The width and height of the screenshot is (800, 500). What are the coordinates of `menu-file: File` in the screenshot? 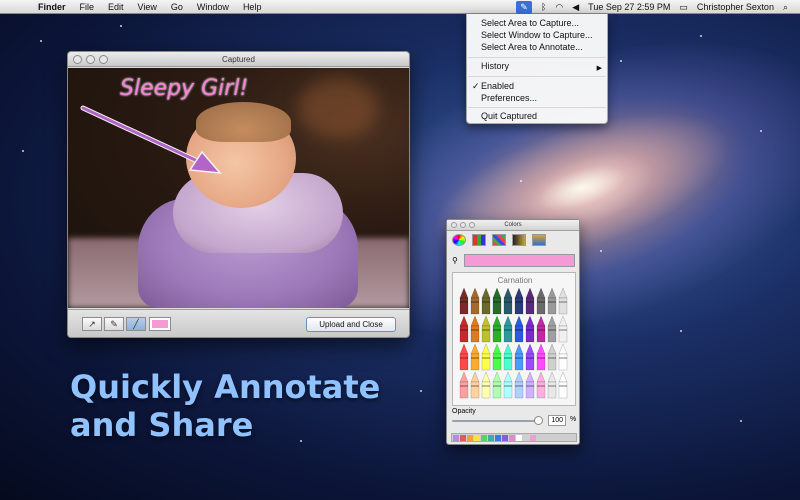 It's located at (87, 7).